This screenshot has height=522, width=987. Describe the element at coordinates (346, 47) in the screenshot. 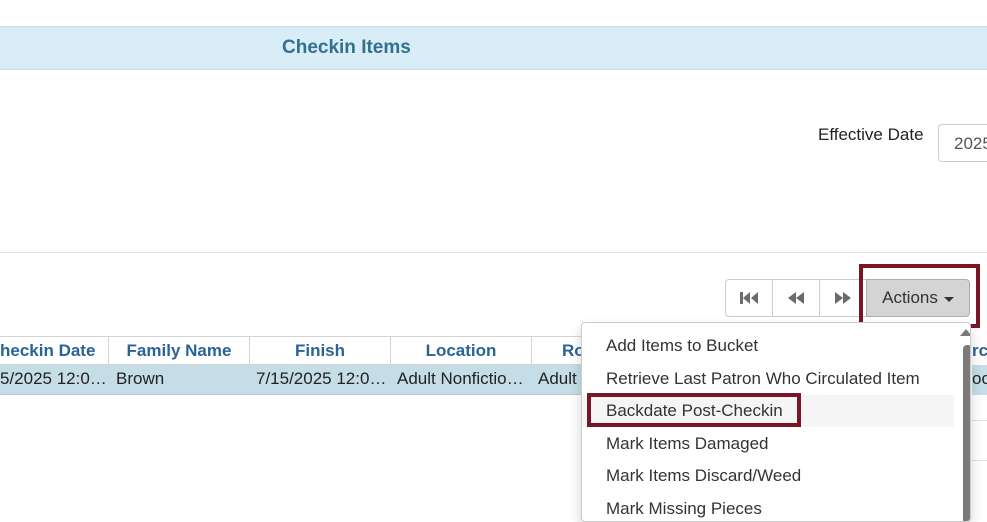

I see `page-title: Checkin Items` at that location.